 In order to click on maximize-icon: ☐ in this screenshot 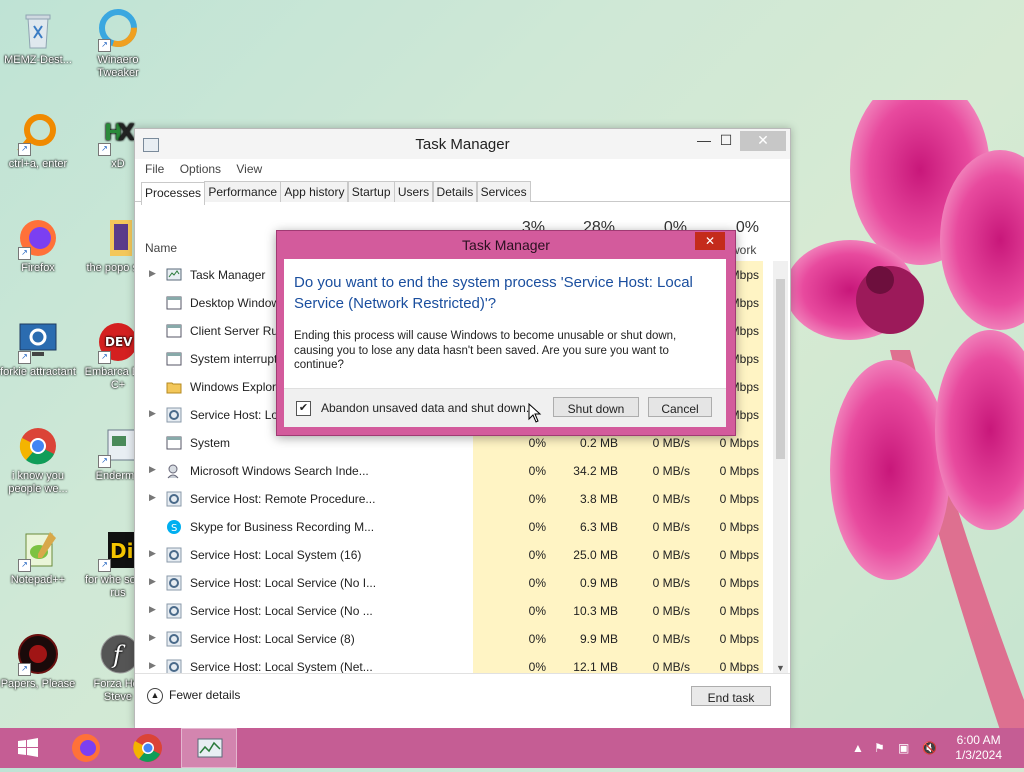, I will do `click(726, 141)`.